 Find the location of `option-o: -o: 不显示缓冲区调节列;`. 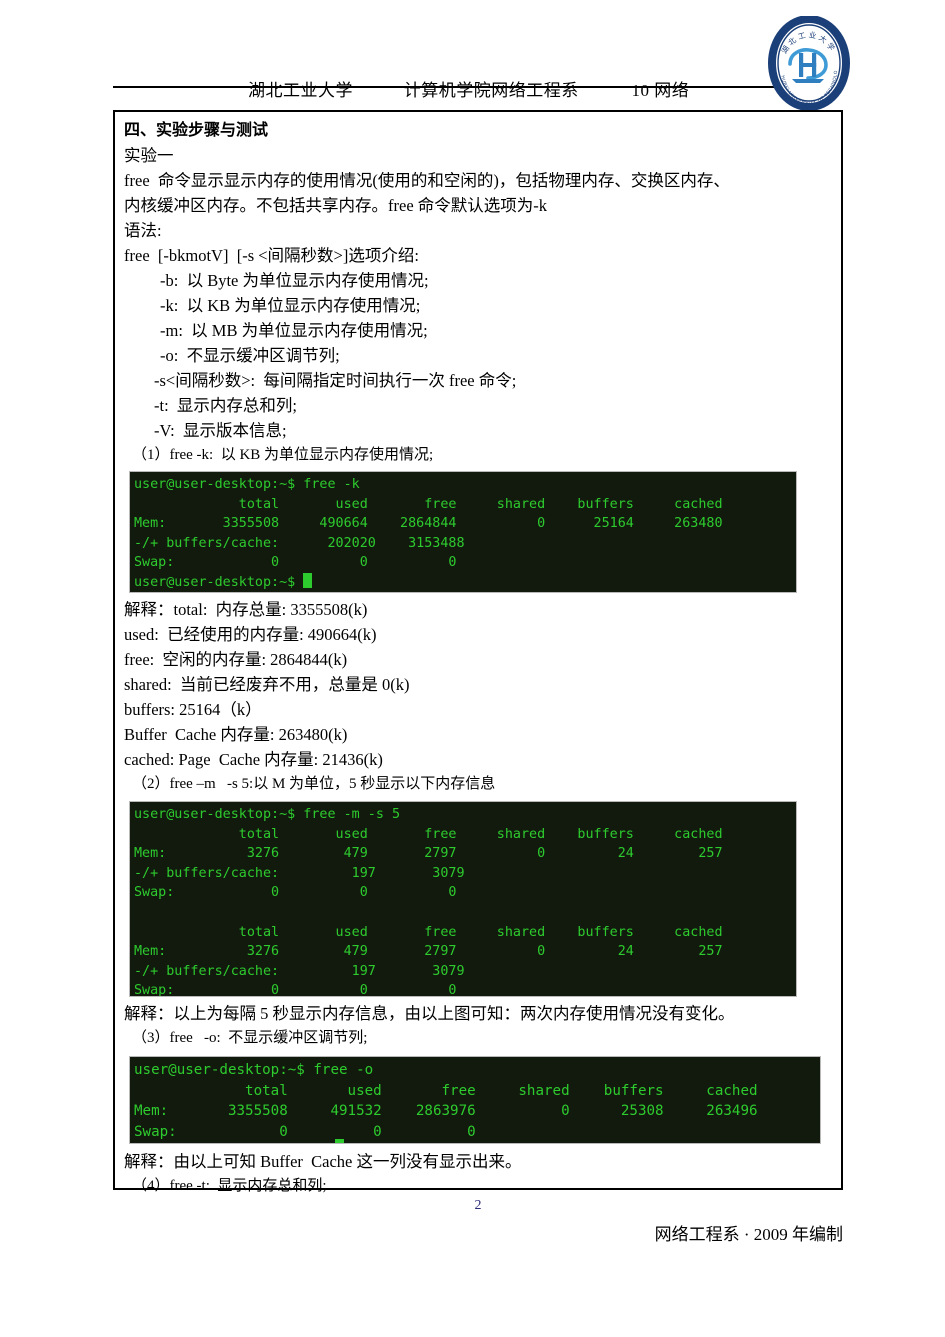

option-o: -o: 不显示缓冲区调节列; is located at coordinates (250, 355).